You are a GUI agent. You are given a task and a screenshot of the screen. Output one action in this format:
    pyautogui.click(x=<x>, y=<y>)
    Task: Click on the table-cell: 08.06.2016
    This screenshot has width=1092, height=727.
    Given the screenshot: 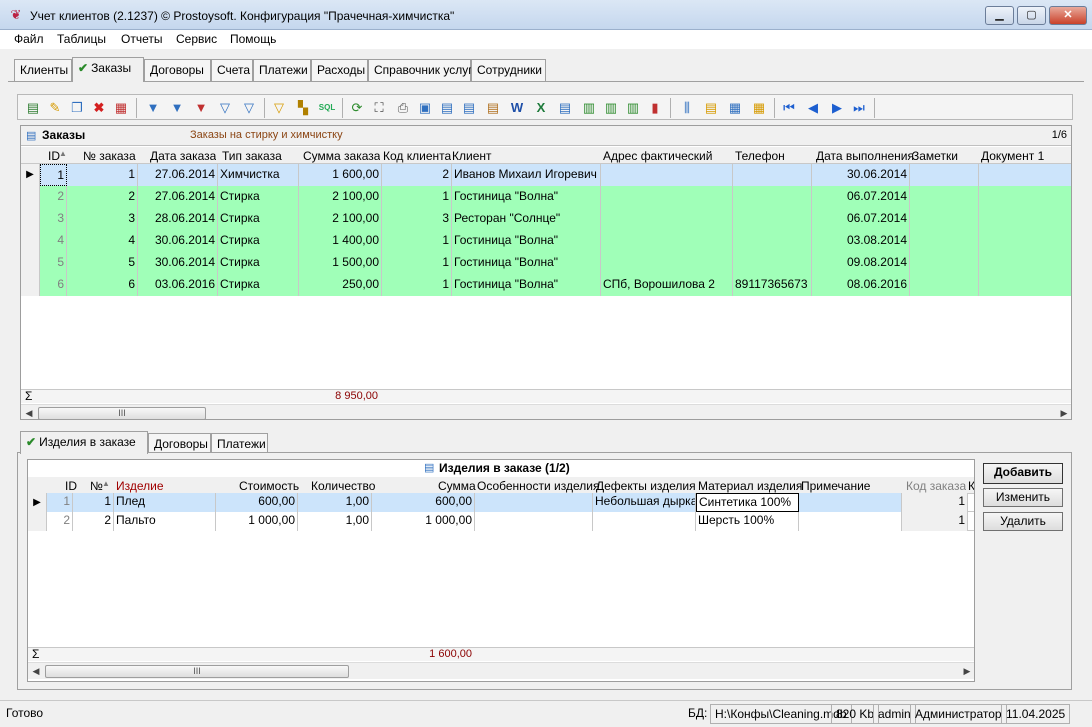 What is the action you would take?
    pyautogui.click(x=861, y=285)
    